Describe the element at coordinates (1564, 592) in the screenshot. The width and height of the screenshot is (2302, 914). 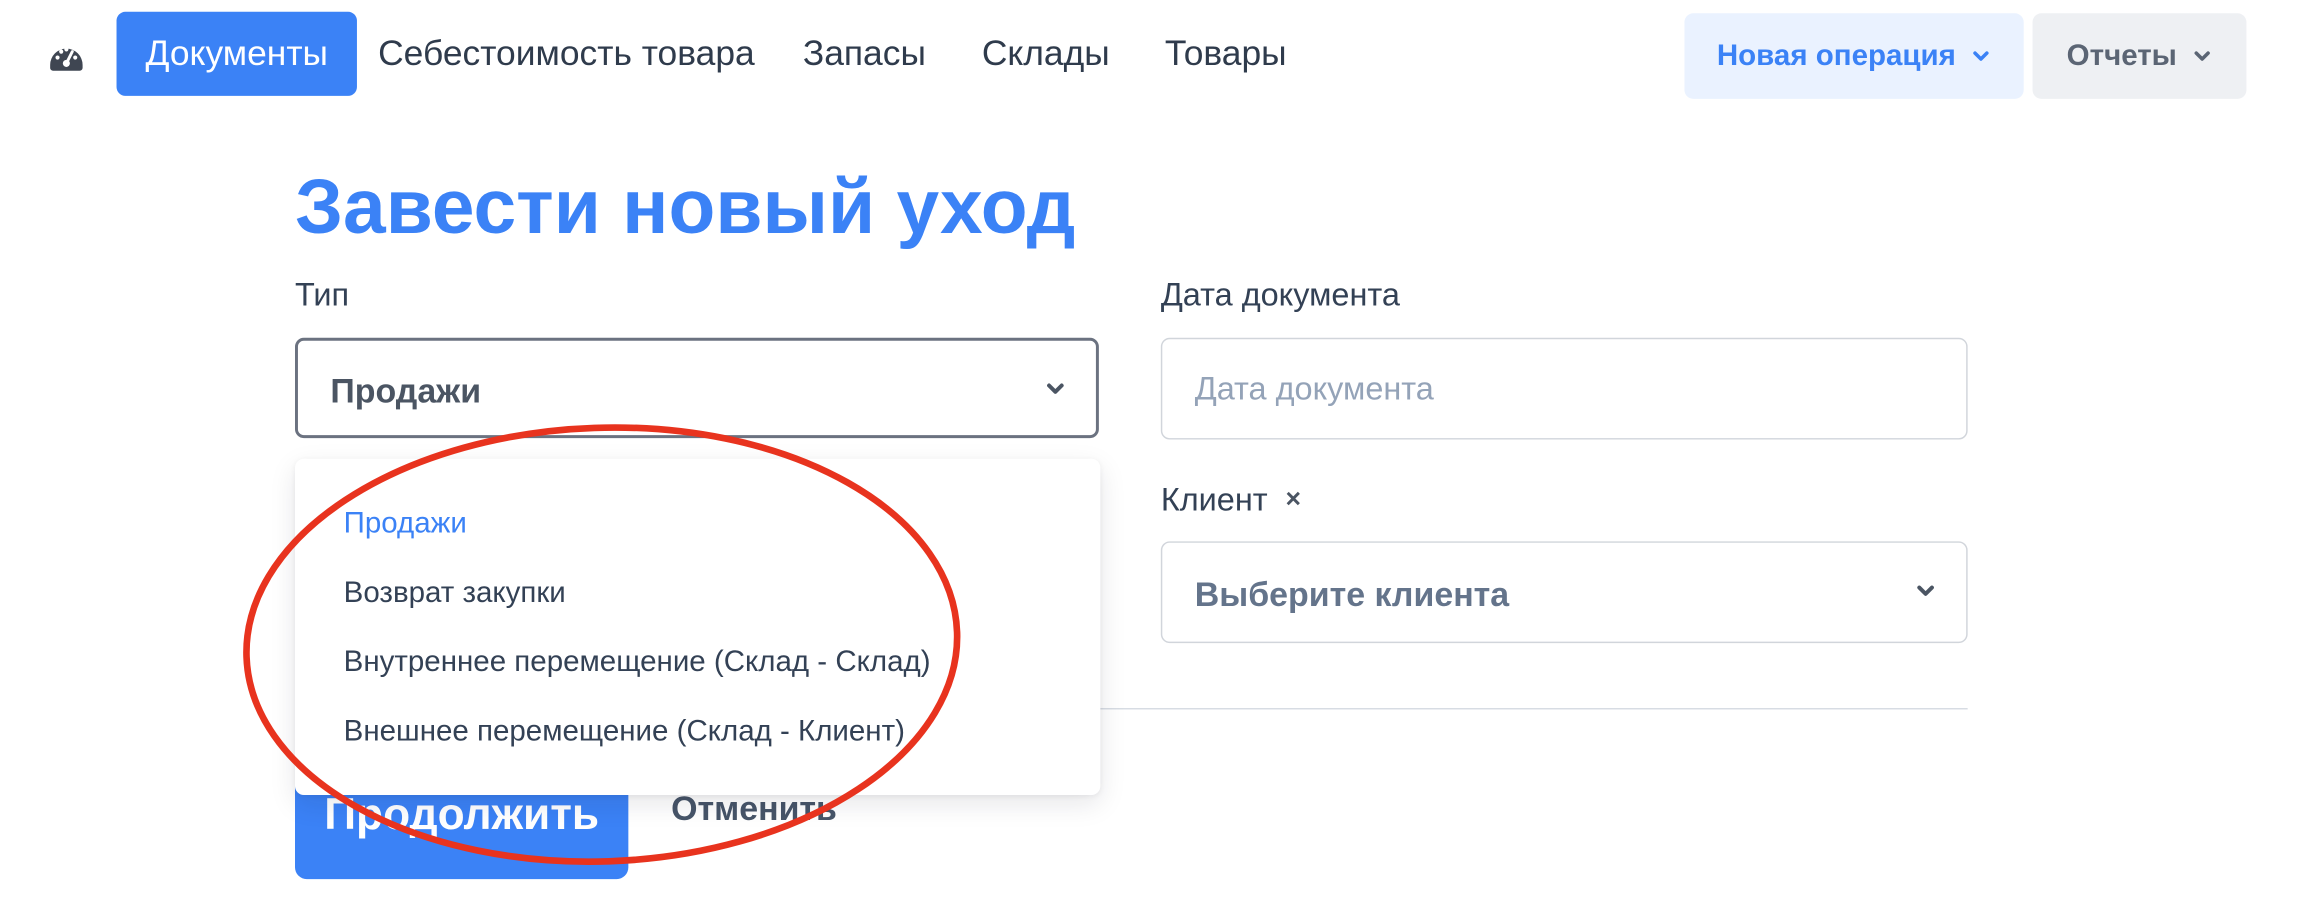
I see `client-select: Выберите клиента` at that location.